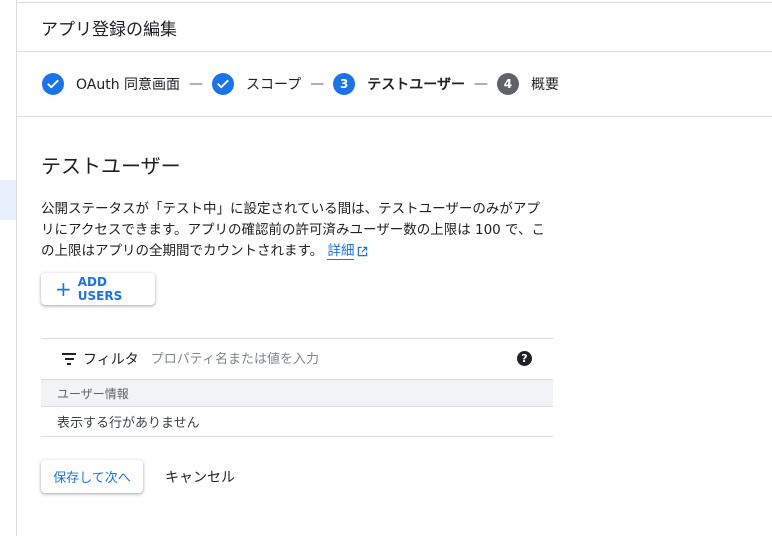  What do you see at coordinates (128, 85) in the screenshot?
I see `step-label: OAuth 同意画面` at bounding box center [128, 85].